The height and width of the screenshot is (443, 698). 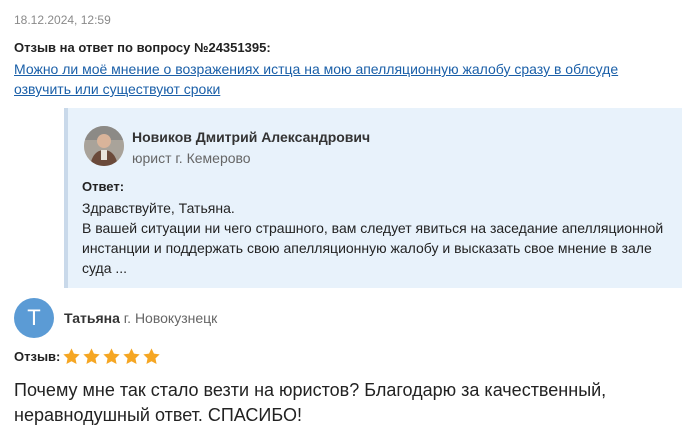 What do you see at coordinates (251, 137) in the screenshot?
I see `lawyer-name: Новиков Дмитрий Александрович` at bounding box center [251, 137].